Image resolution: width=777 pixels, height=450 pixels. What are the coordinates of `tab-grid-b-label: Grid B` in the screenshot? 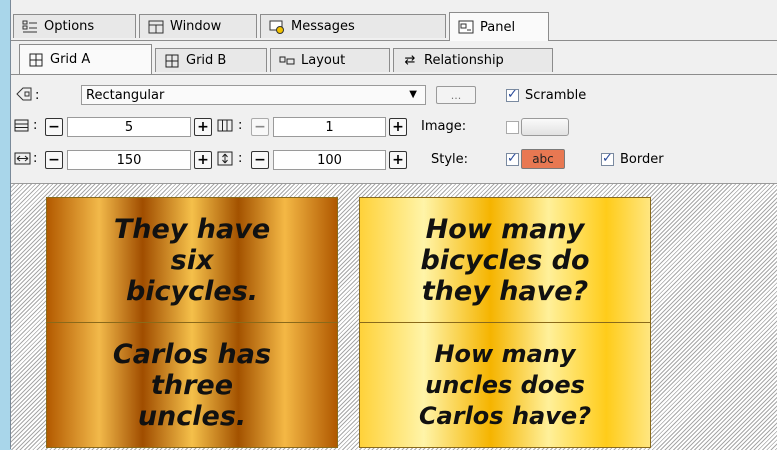 It's located at (206, 60).